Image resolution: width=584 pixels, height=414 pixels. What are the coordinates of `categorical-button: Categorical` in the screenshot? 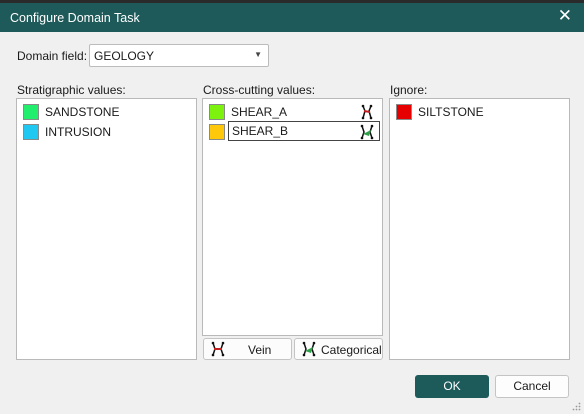 It's located at (338, 349).